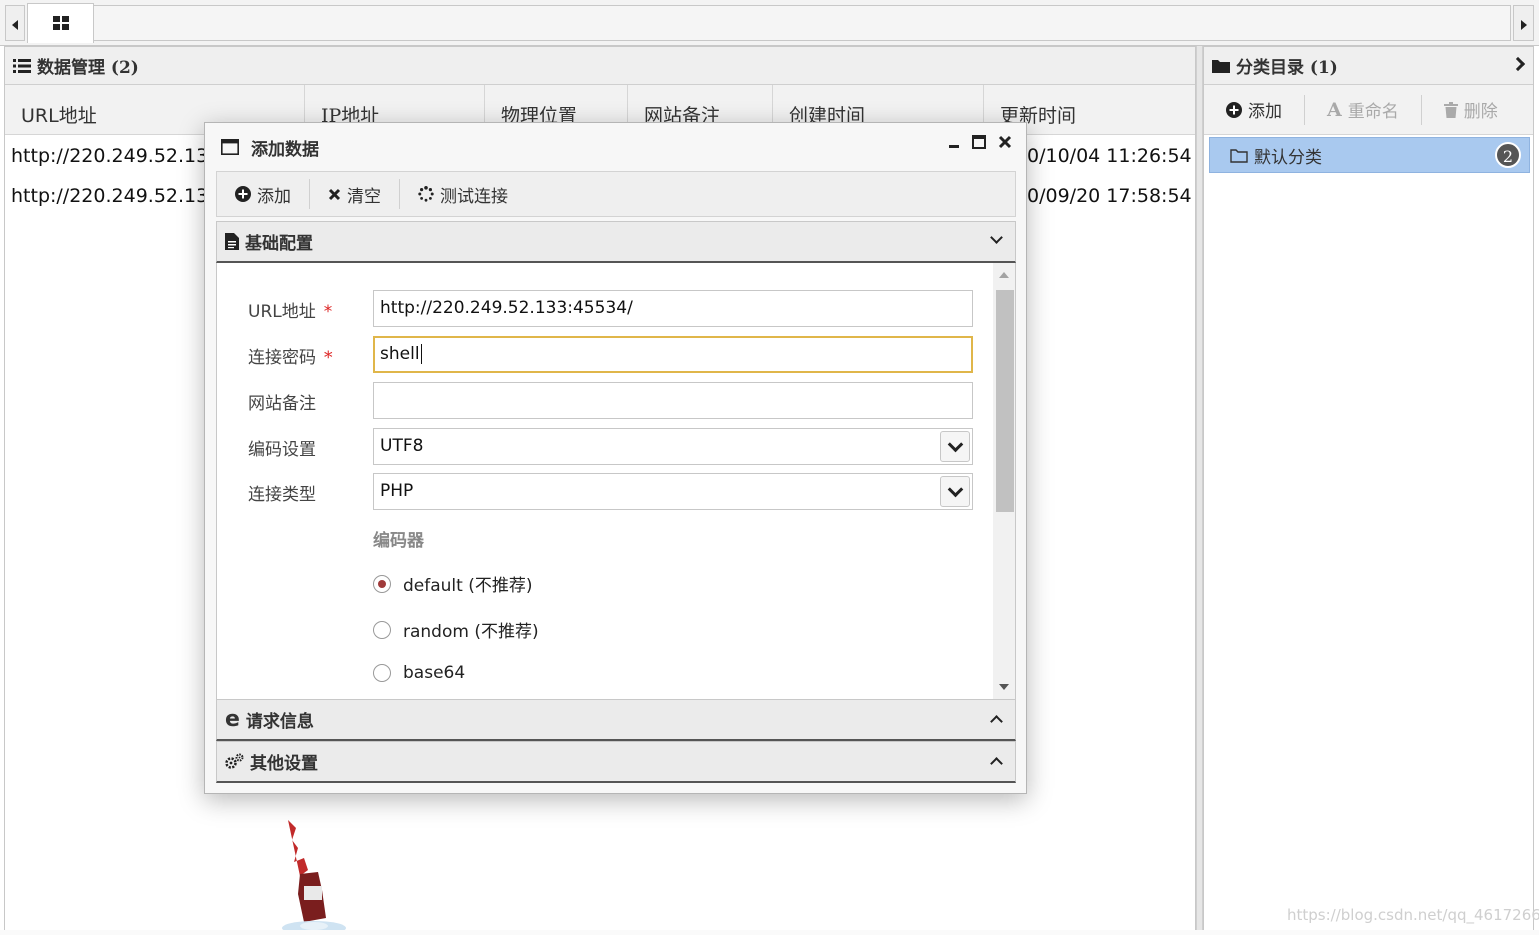 The width and height of the screenshot is (1539, 939). I want to click on note-input, so click(673, 400).